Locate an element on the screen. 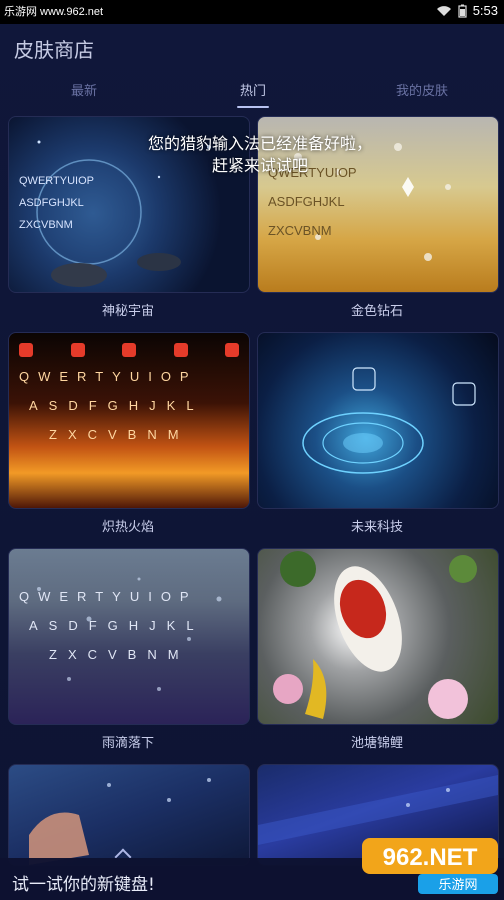  wifi-icon is located at coordinates (443, 10).